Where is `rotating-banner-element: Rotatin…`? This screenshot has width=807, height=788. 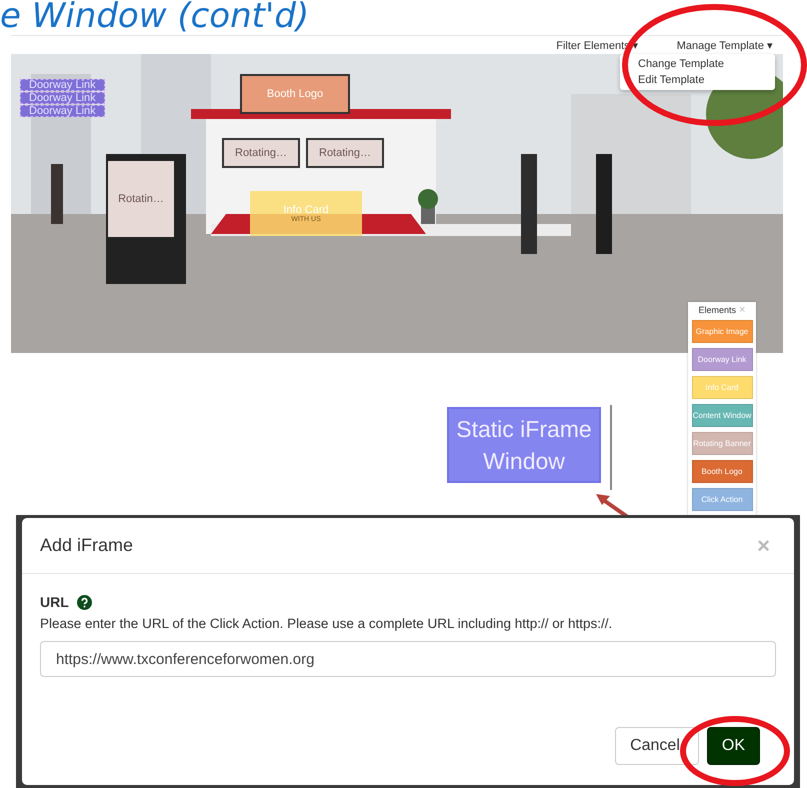 rotating-banner-element: Rotatin… is located at coordinates (141, 199).